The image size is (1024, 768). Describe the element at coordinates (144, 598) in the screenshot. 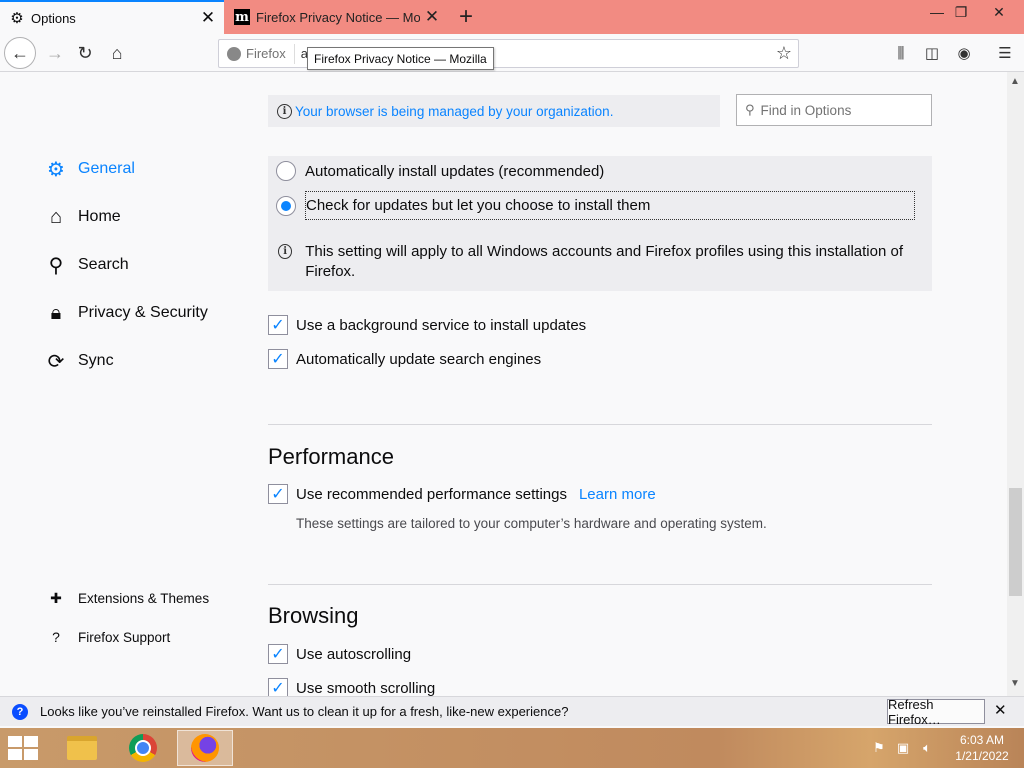

I see `footer-link-label: Extensions & Themes` at that location.